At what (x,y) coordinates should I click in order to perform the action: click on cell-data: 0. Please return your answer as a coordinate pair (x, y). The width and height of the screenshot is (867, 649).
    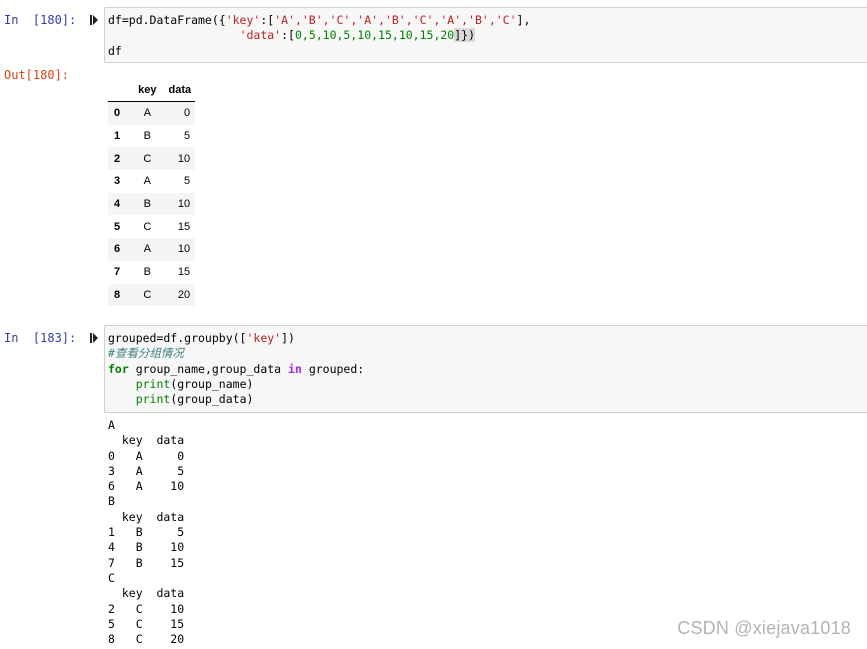
    Looking at the image, I should click on (187, 113).